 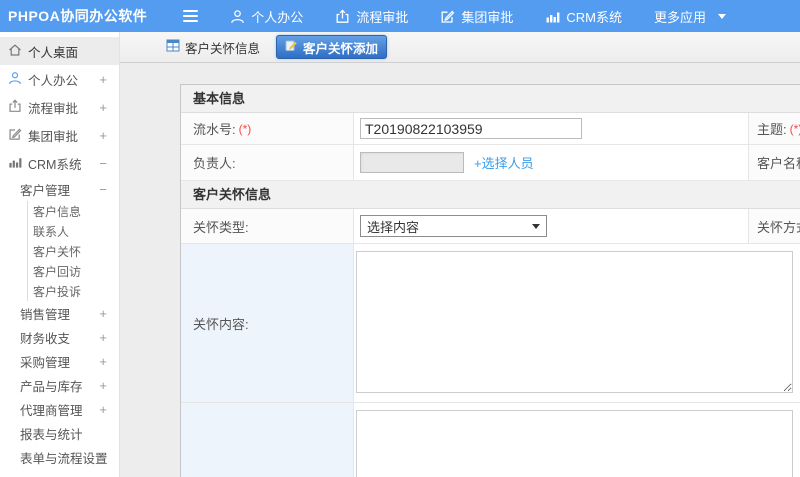 I want to click on sidebar-item-customer-mgmt: 客户管理 −, so click(x=59, y=189).